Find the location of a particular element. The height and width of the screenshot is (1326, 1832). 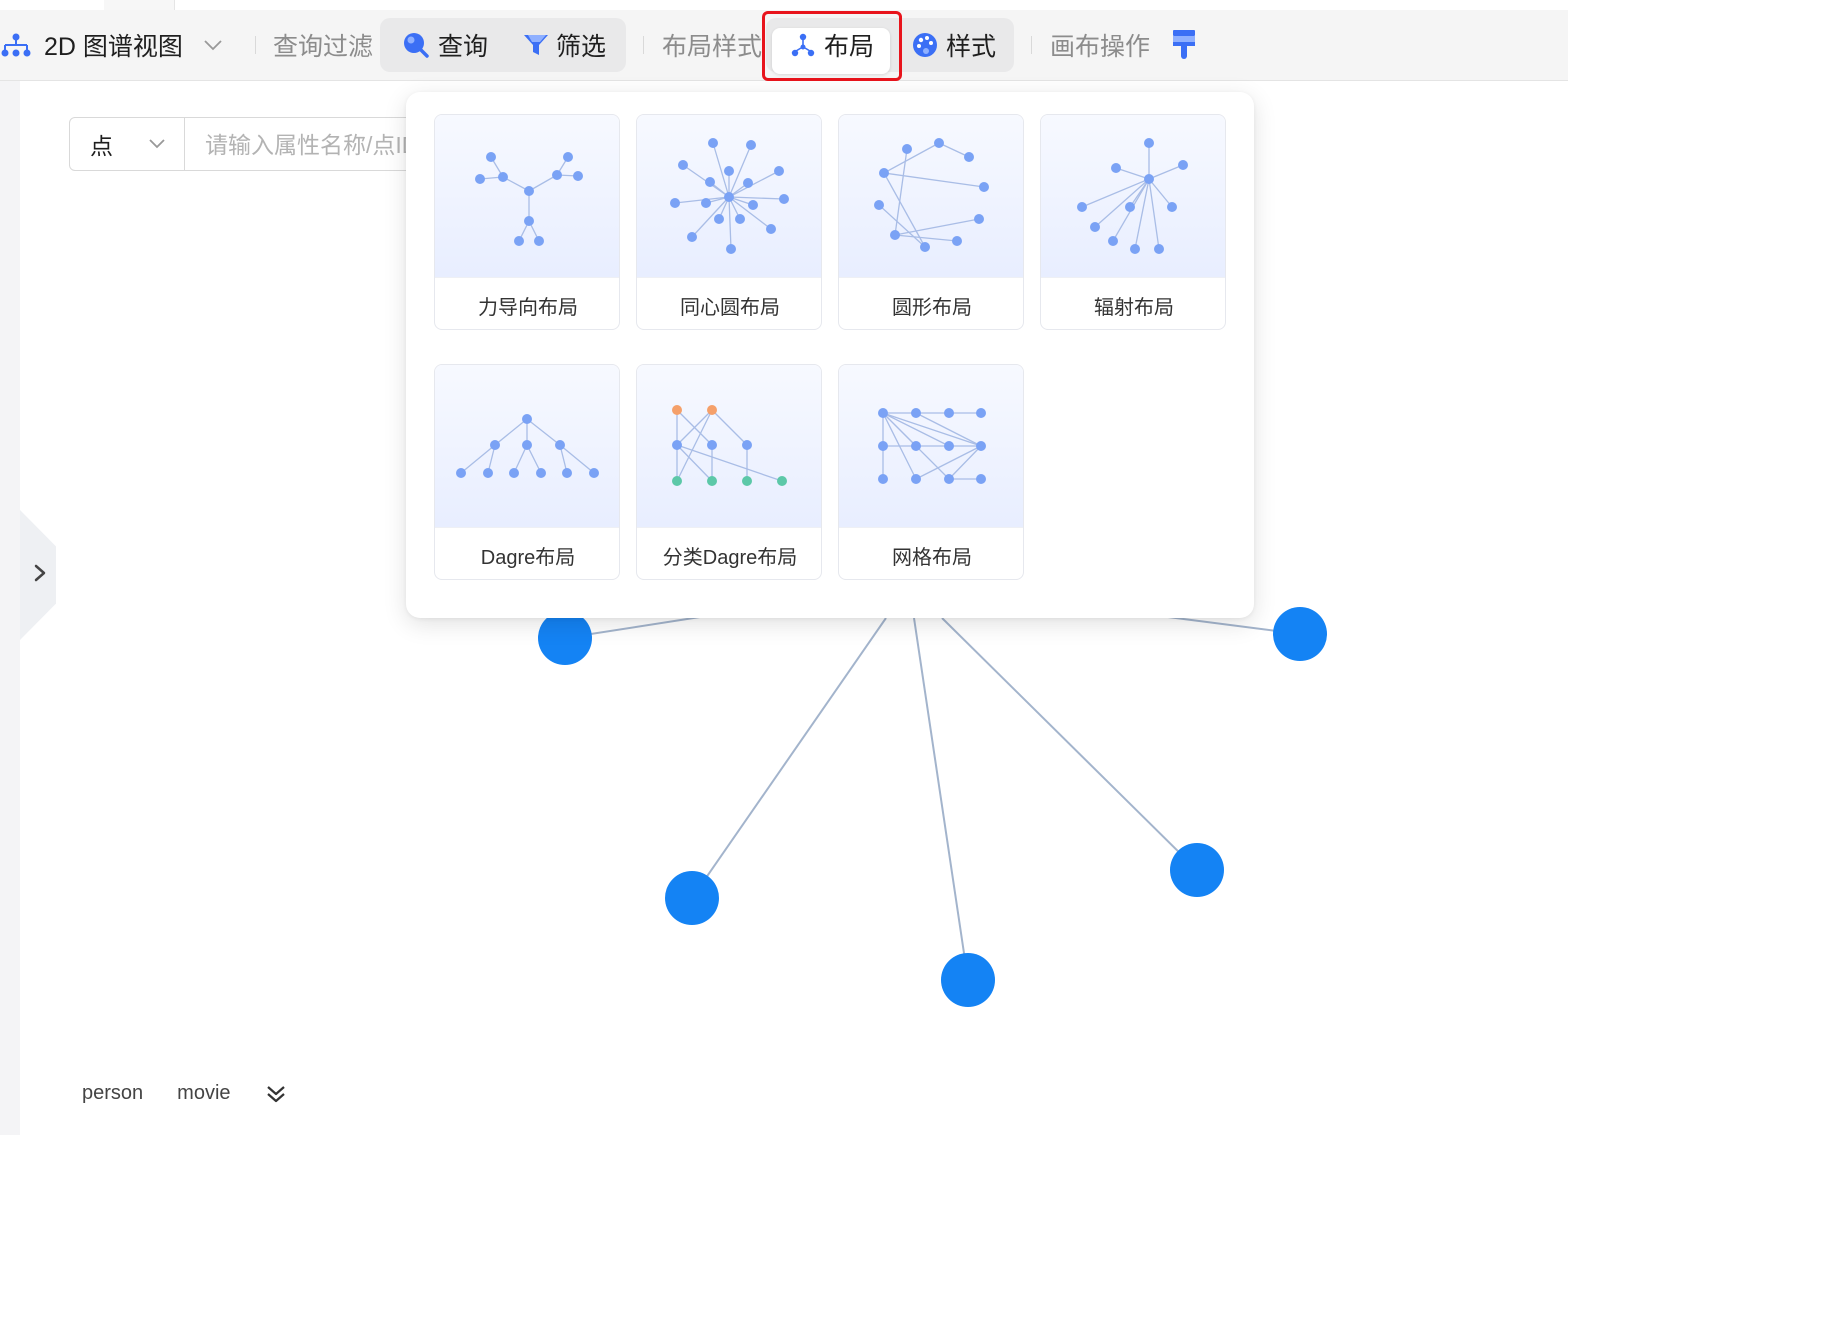

palette-icon is located at coordinates (925, 45).